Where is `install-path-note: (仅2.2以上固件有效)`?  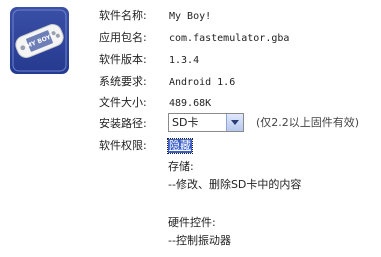 install-path-note: (仅2.2以上固件有效) is located at coordinates (308, 122).